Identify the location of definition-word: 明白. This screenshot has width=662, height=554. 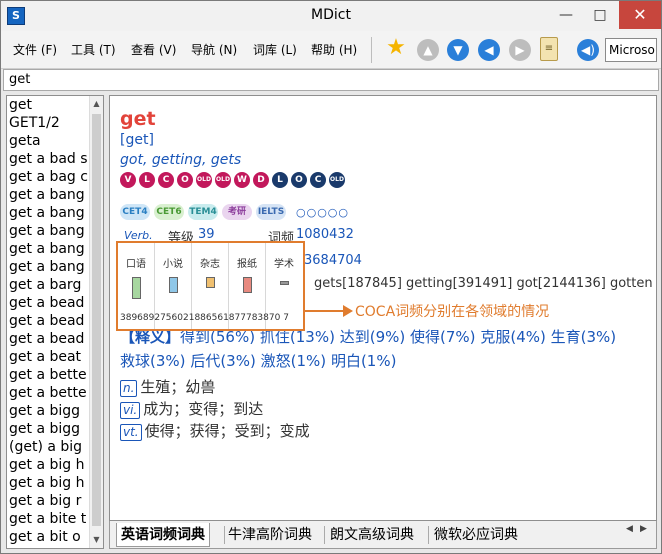
(346, 361).